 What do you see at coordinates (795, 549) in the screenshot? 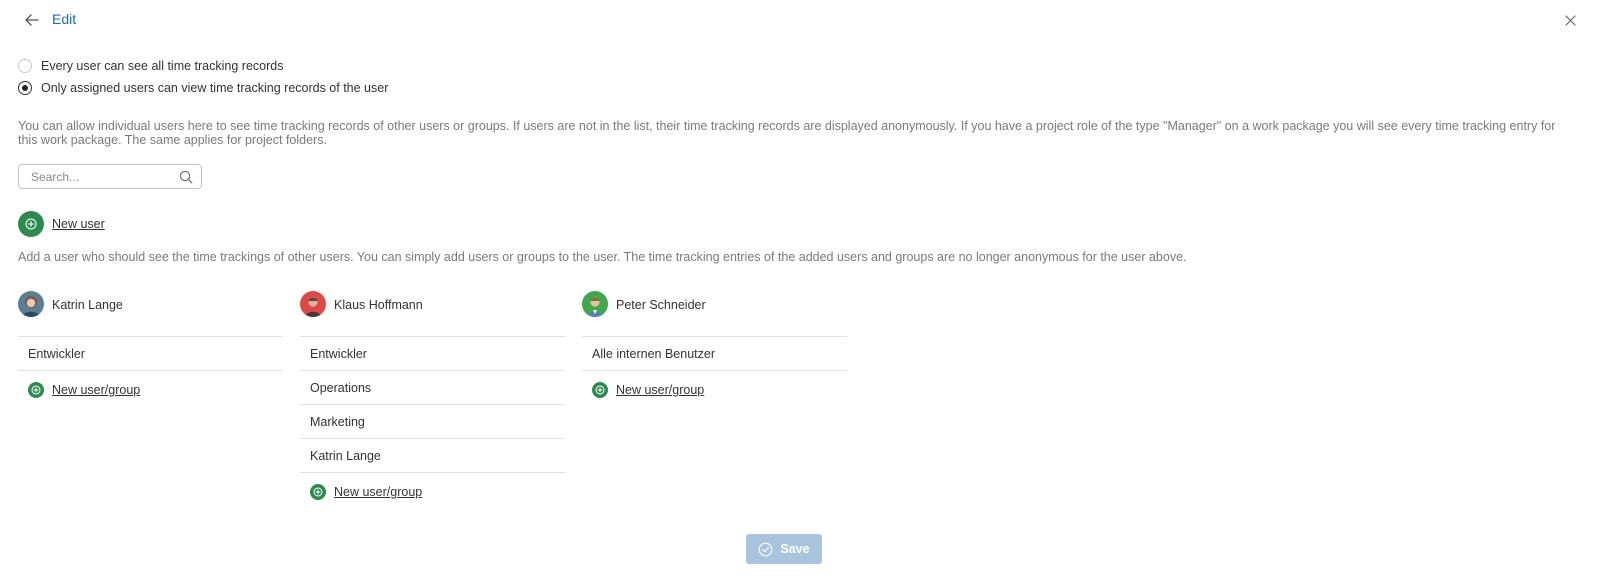
I see `save-label: Save` at bounding box center [795, 549].